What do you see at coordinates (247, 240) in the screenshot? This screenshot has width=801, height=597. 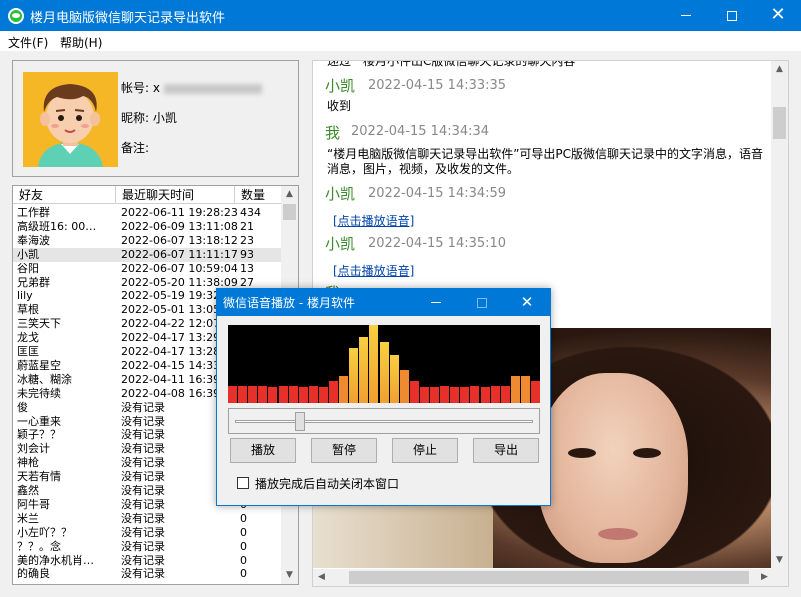 I see `friend-message-count: 23` at bounding box center [247, 240].